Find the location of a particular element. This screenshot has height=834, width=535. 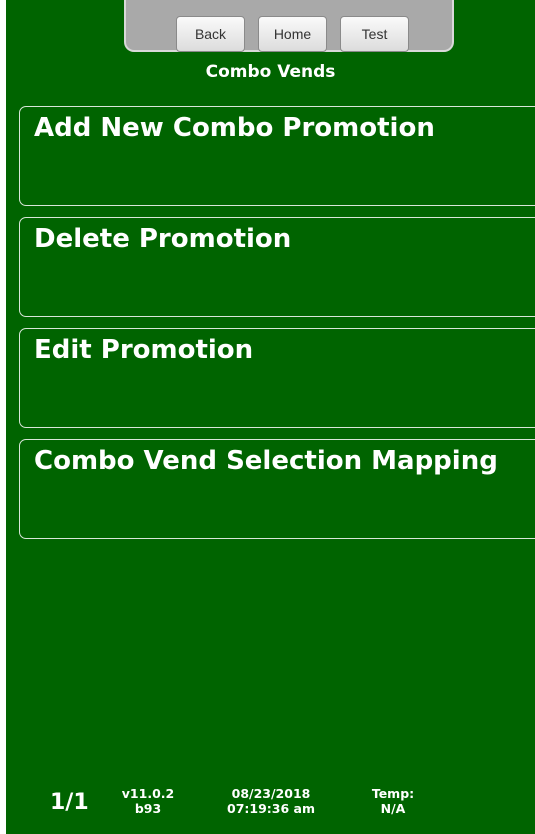

temperature-info: Temp: N/A is located at coordinates (393, 801).